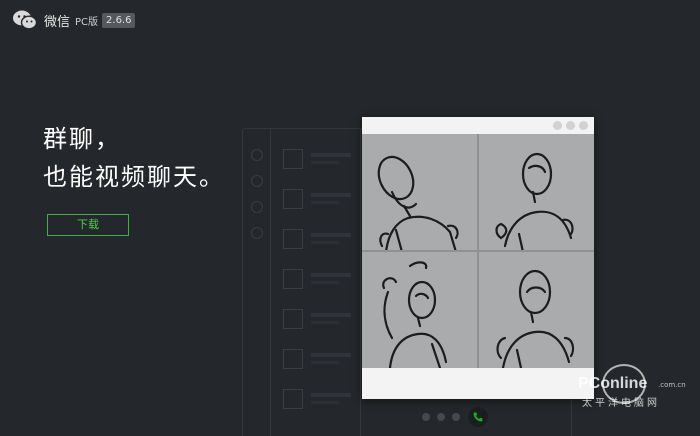  I want to click on window-close-dot, so click(583, 125).